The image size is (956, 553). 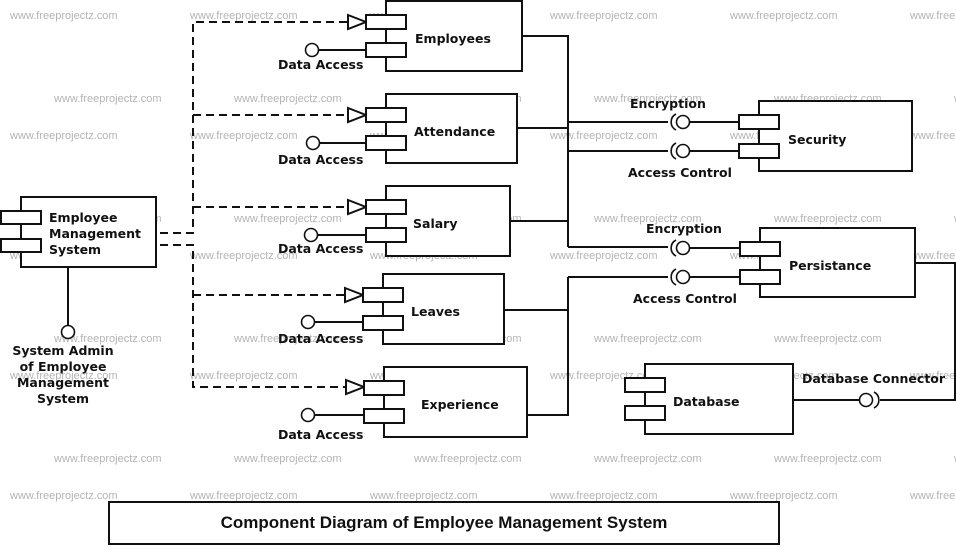 What do you see at coordinates (358, 22) in the screenshot?
I see `arrowhead-employees` at bounding box center [358, 22].